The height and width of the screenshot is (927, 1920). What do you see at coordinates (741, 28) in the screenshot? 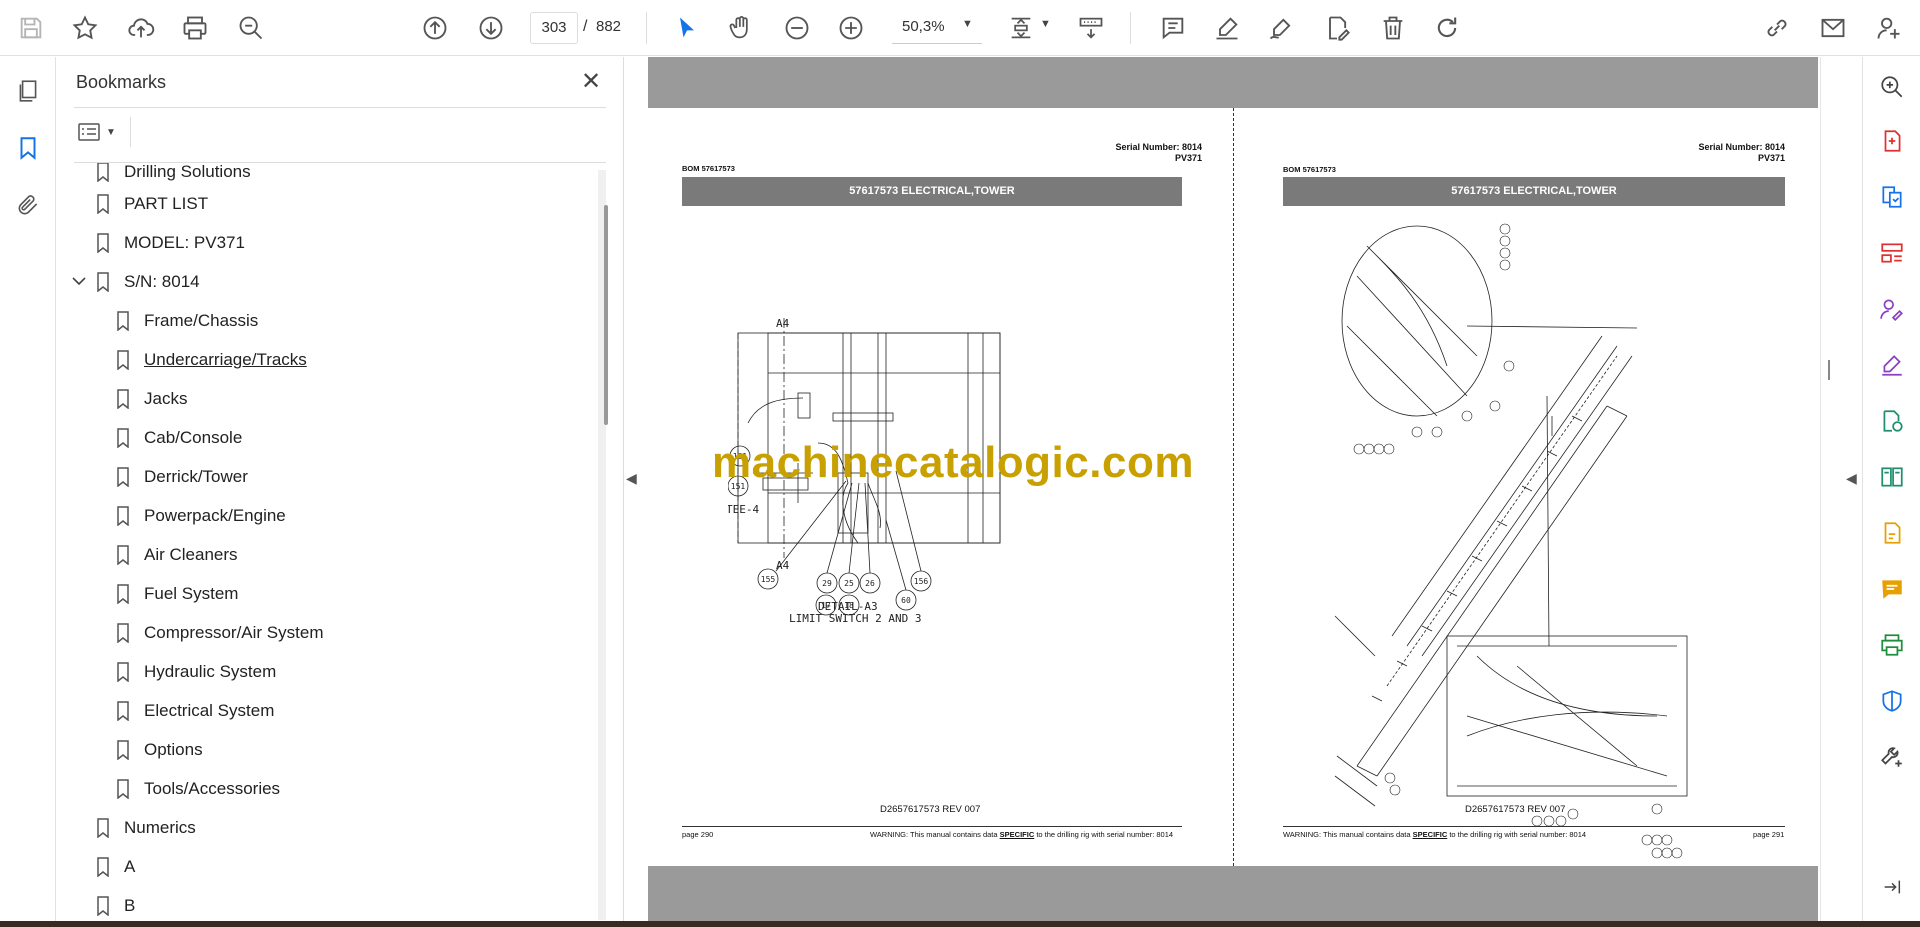
I see `hand-tool-icon` at bounding box center [741, 28].